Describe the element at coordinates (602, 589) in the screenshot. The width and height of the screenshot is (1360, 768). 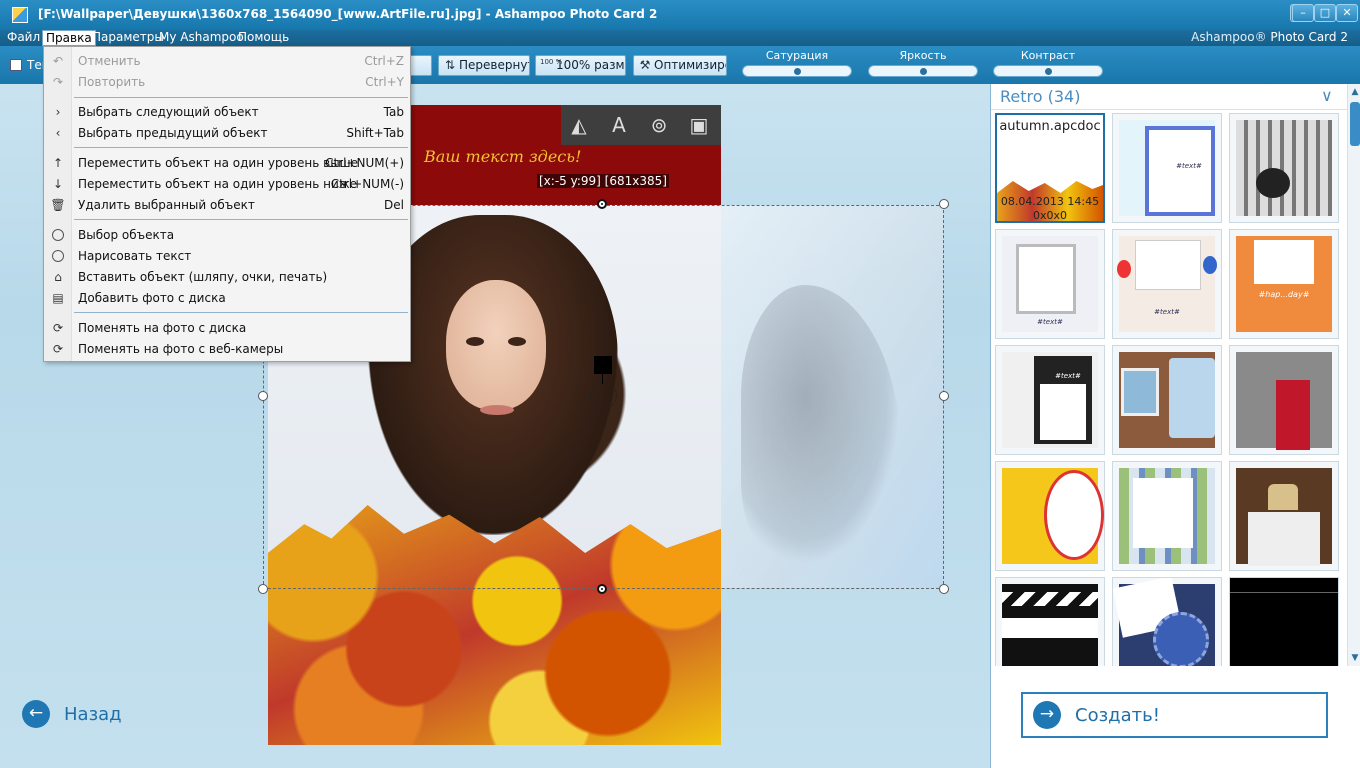
I see `resize-handle-bottom` at that location.